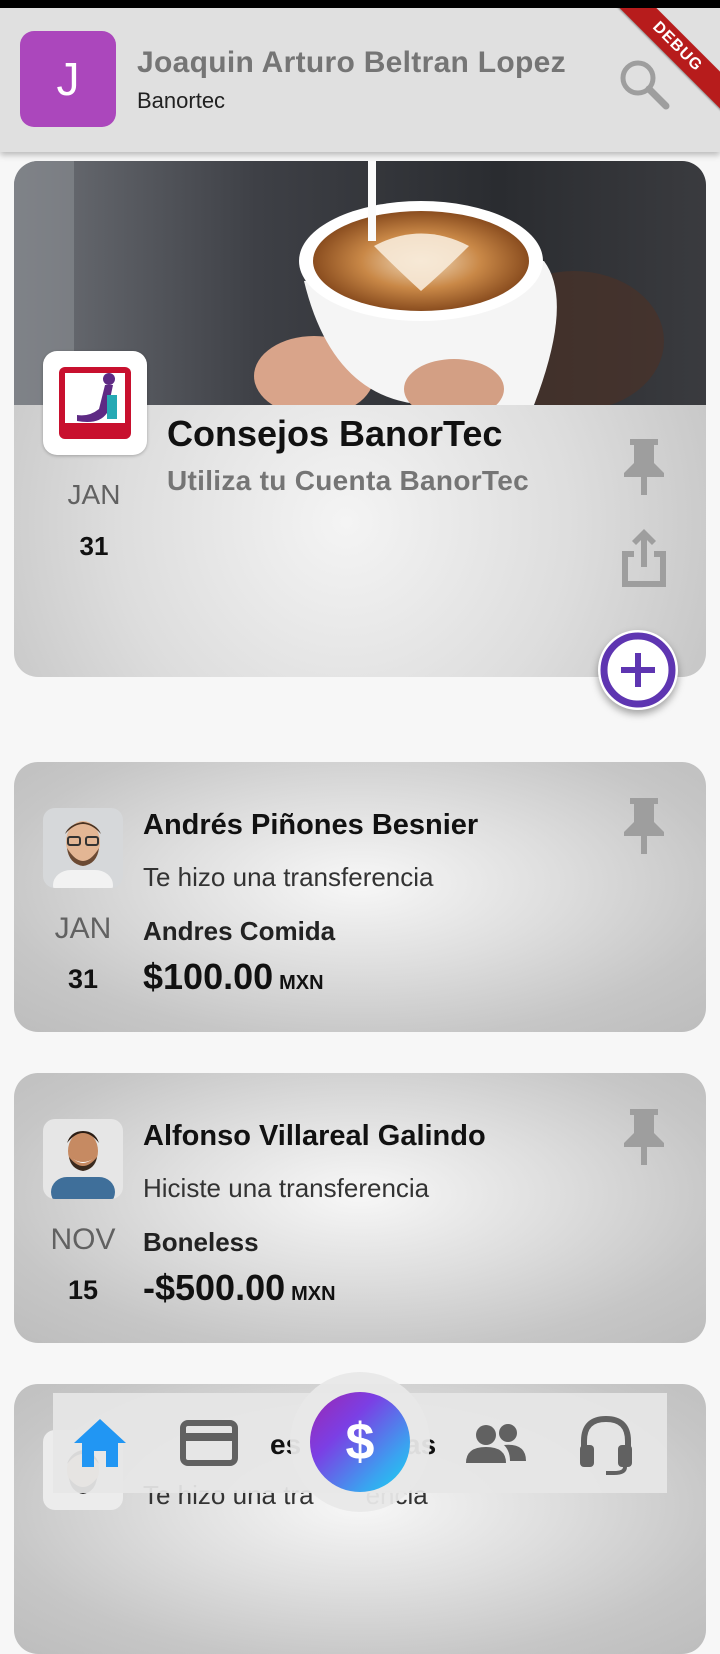 The image size is (720, 1654). Describe the element at coordinates (201, 1242) in the screenshot. I see `transaction-concept: Boneless` at that location.